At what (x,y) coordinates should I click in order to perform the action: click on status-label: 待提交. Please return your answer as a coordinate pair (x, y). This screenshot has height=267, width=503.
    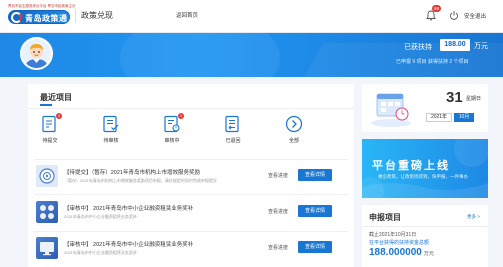
    Looking at the image, I should click on (50, 141).